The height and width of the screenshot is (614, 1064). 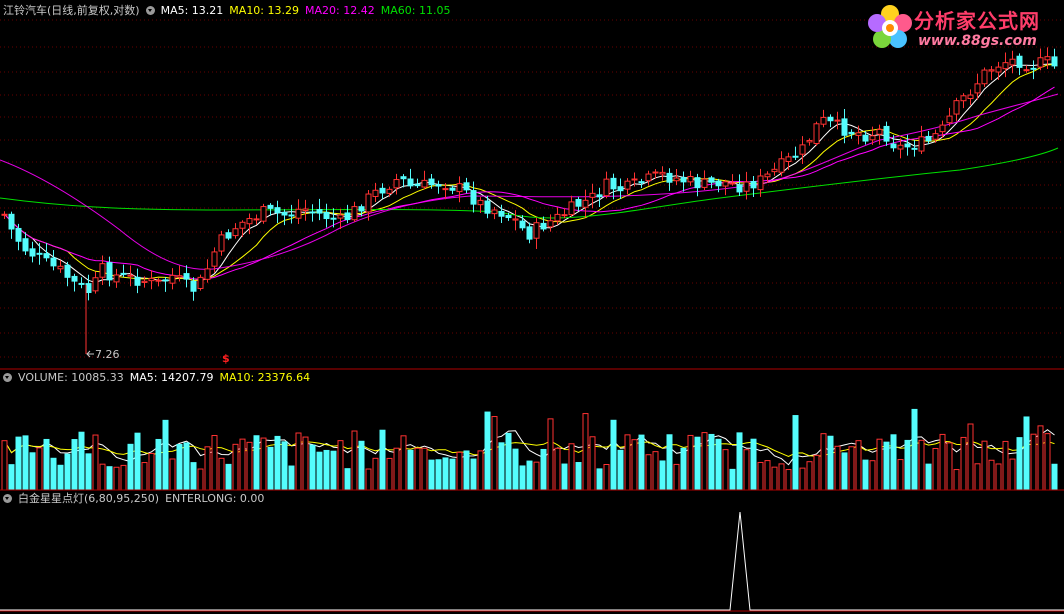 I want to click on ma60-line, so click(x=529, y=183).